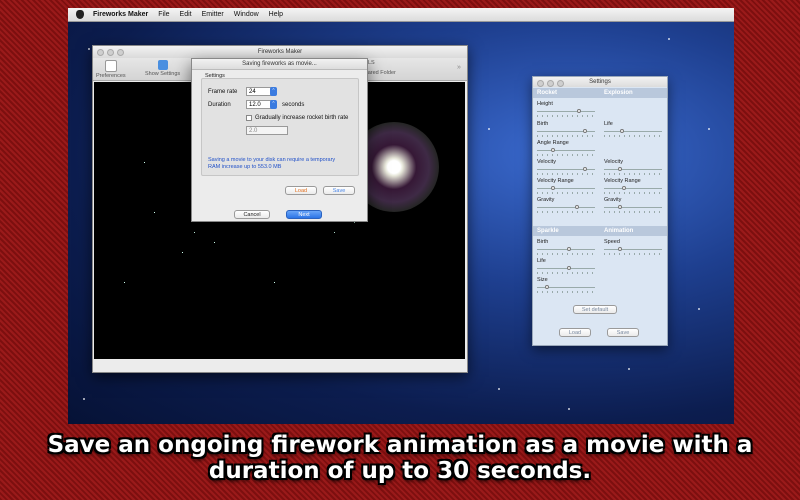 The width and height of the screenshot is (800, 500). I want to click on panel-zoom-button, so click(560, 83).